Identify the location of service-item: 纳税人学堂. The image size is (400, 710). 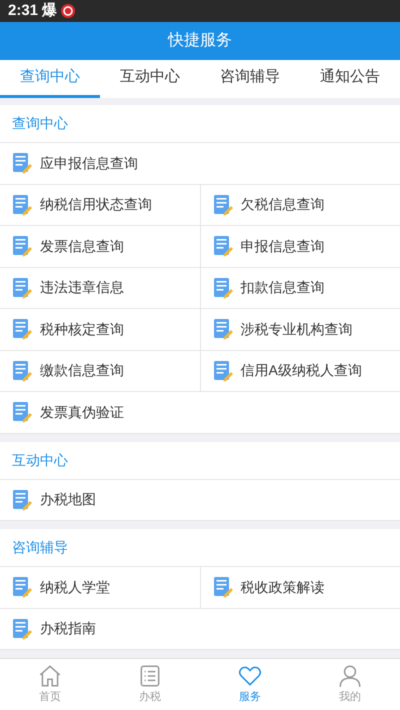
(100, 587).